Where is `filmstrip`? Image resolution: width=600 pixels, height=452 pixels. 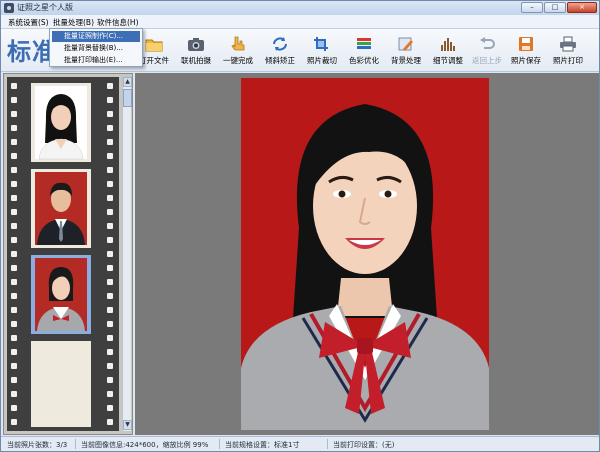
filmstrip is located at coordinates (63, 254).